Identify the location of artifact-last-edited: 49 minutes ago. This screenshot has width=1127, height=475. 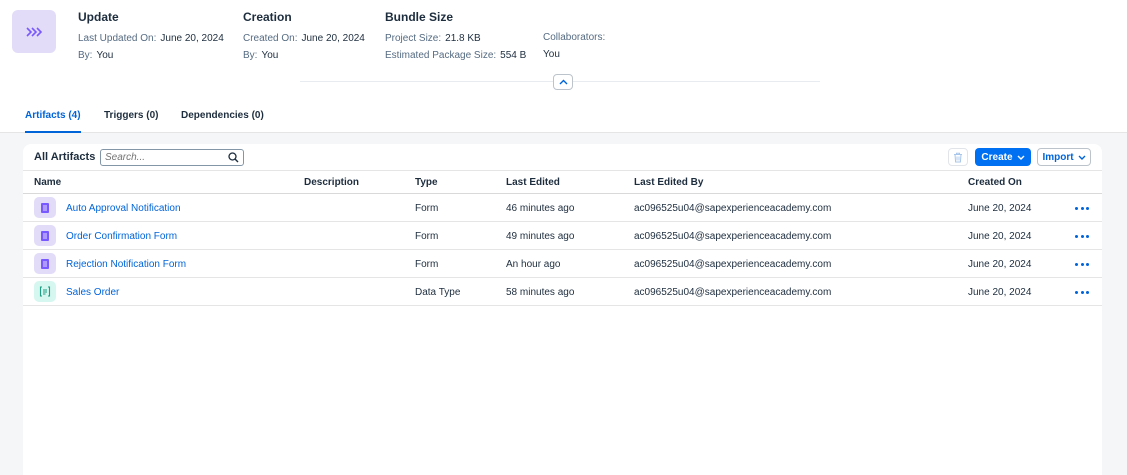
(540, 236).